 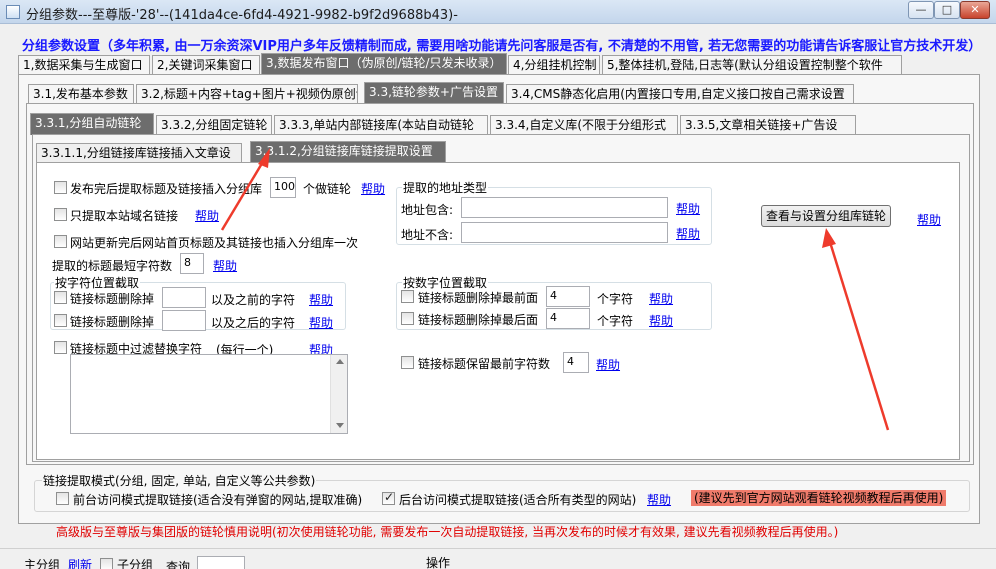 I want to click on arrow-to-extract-tab, so click(x=243, y=195).